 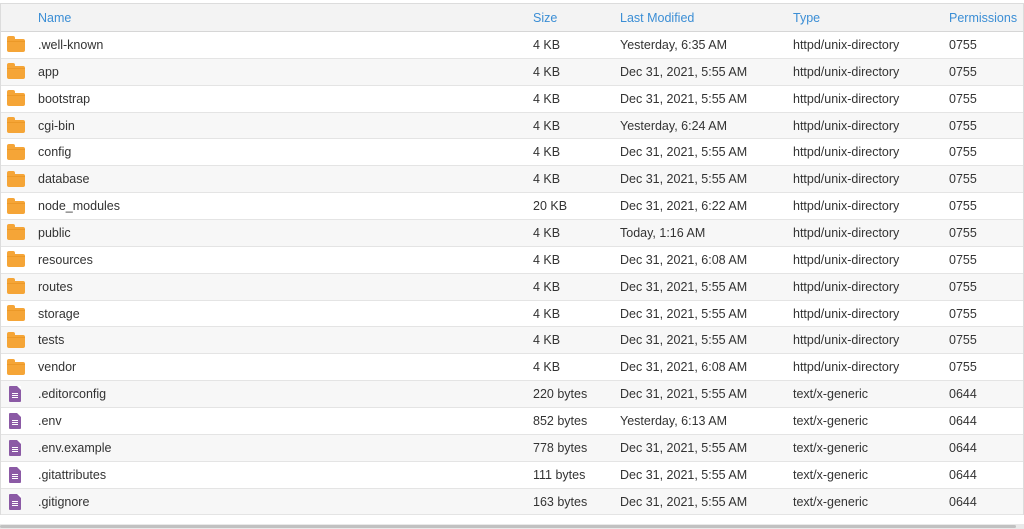 What do you see at coordinates (278, 367) in the screenshot?
I see `file-name: vendor` at bounding box center [278, 367].